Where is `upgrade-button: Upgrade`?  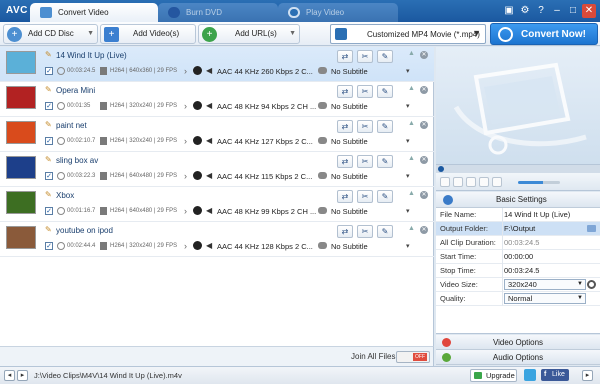 upgrade-button: Upgrade is located at coordinates (493, 375).